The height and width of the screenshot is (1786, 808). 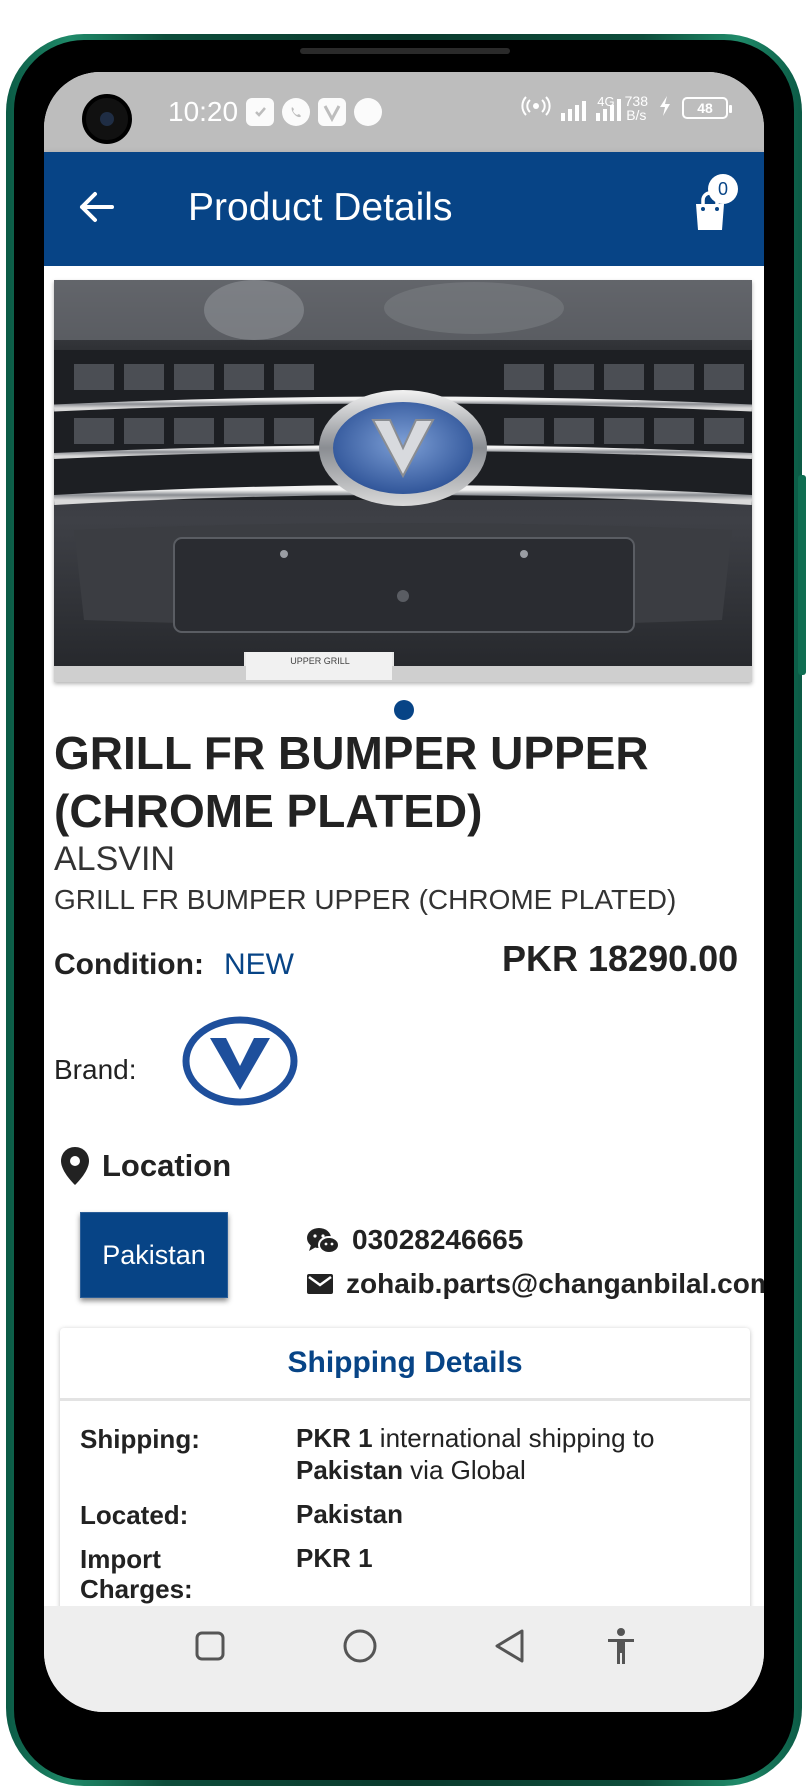 What do you see at coordinates (320, 1286) in the screenshot?
I see `mail-icon` at bounding box center [320, 1286].